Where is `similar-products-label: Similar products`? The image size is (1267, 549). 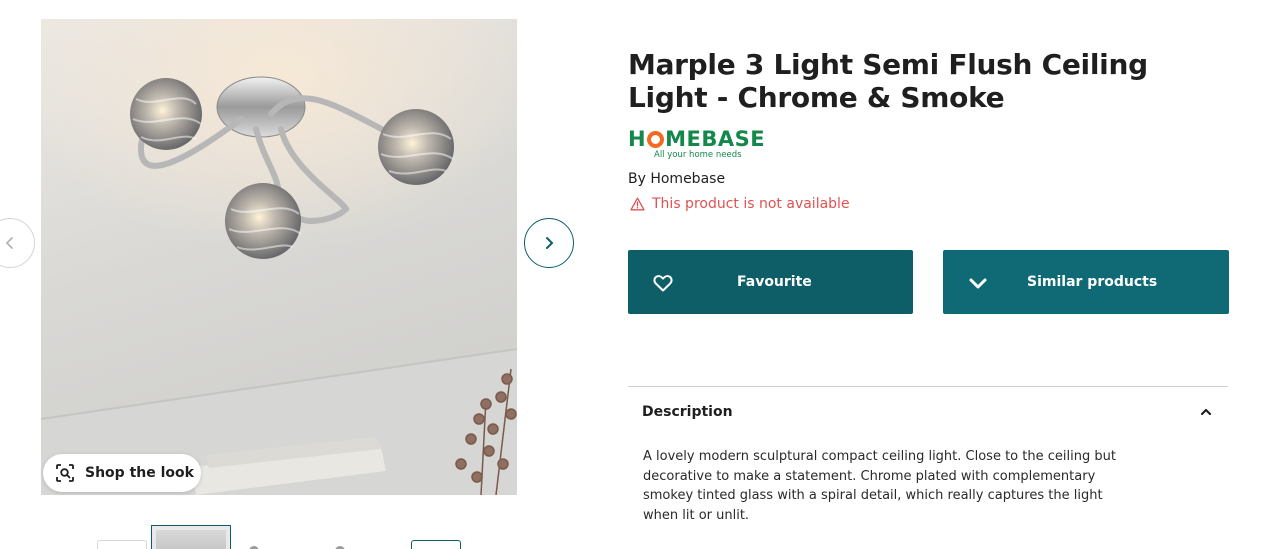 similar-products-label: Similar products is located at coordinates (1092, 282).